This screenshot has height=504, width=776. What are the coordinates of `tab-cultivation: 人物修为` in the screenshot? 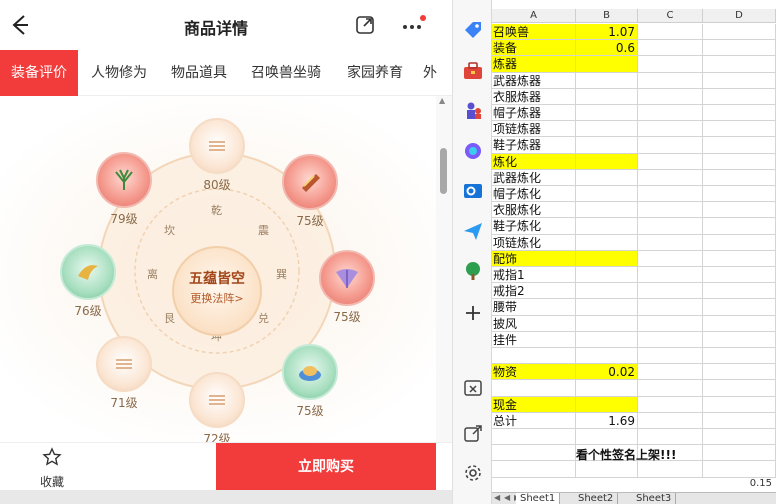 It's located at (119, 73).